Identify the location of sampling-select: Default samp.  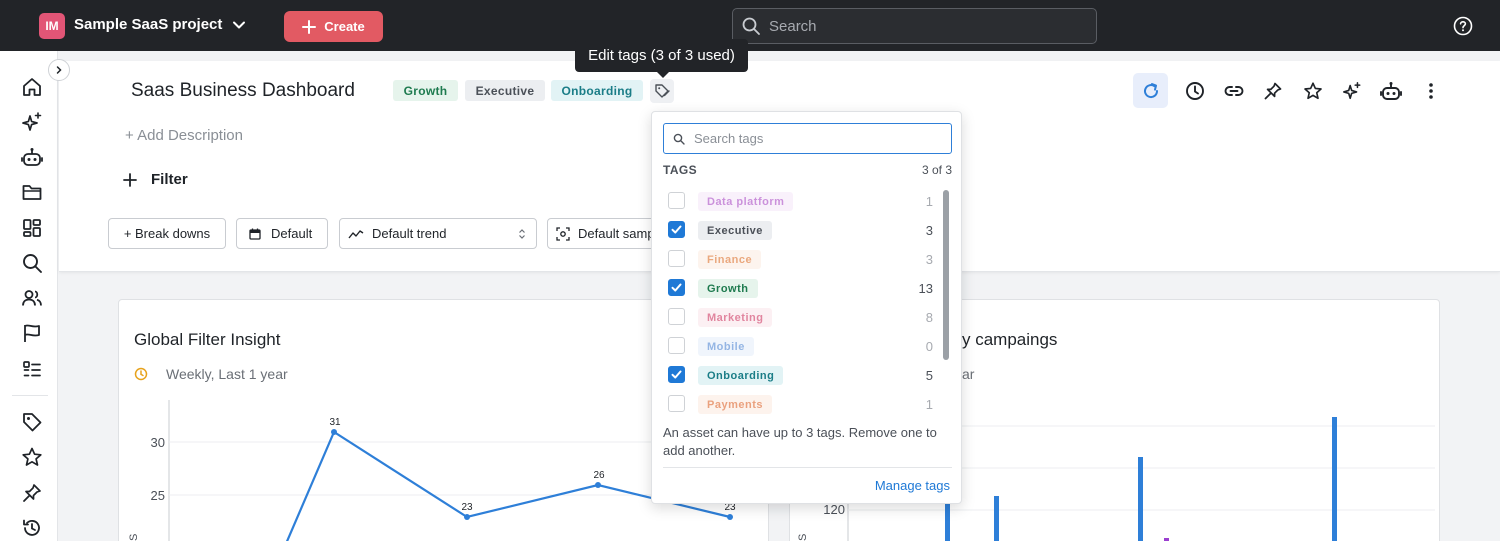
(607, 233).